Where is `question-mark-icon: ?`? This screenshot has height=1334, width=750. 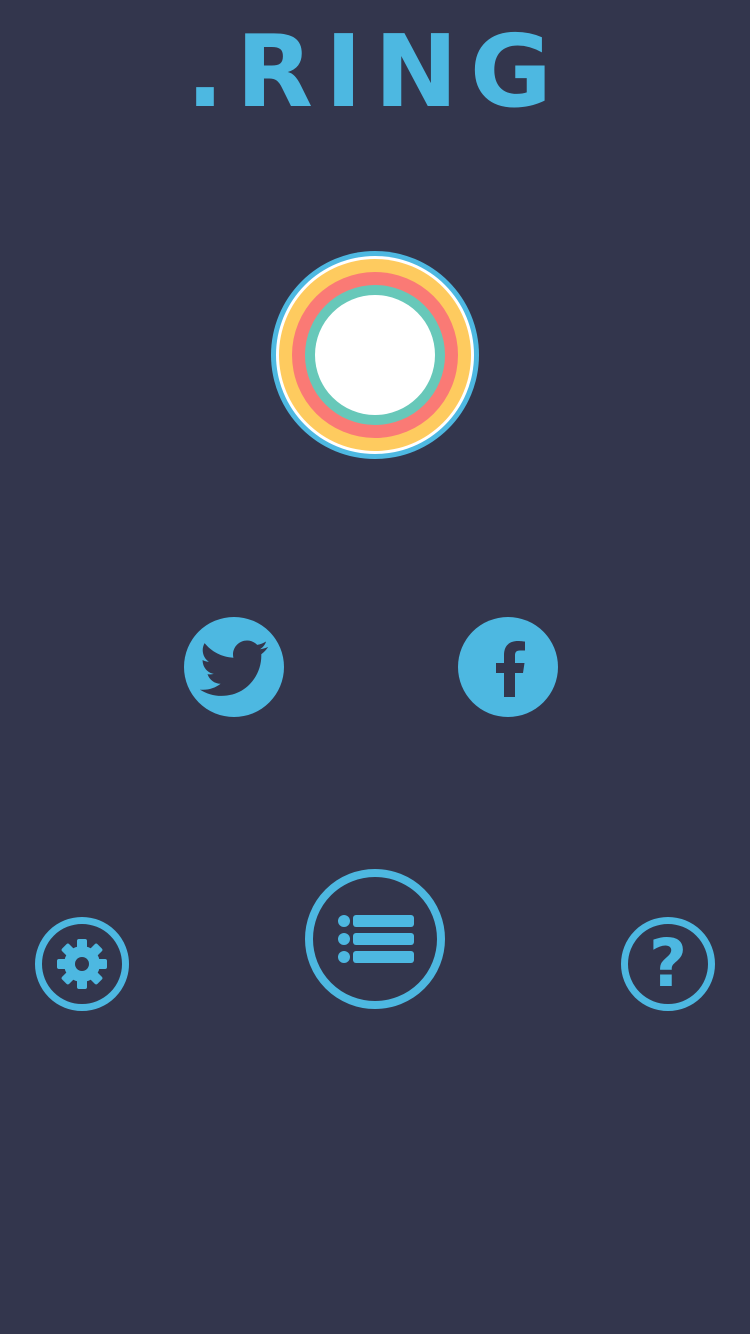
question-mark-icon: ? is located at coordinates (668, 963).